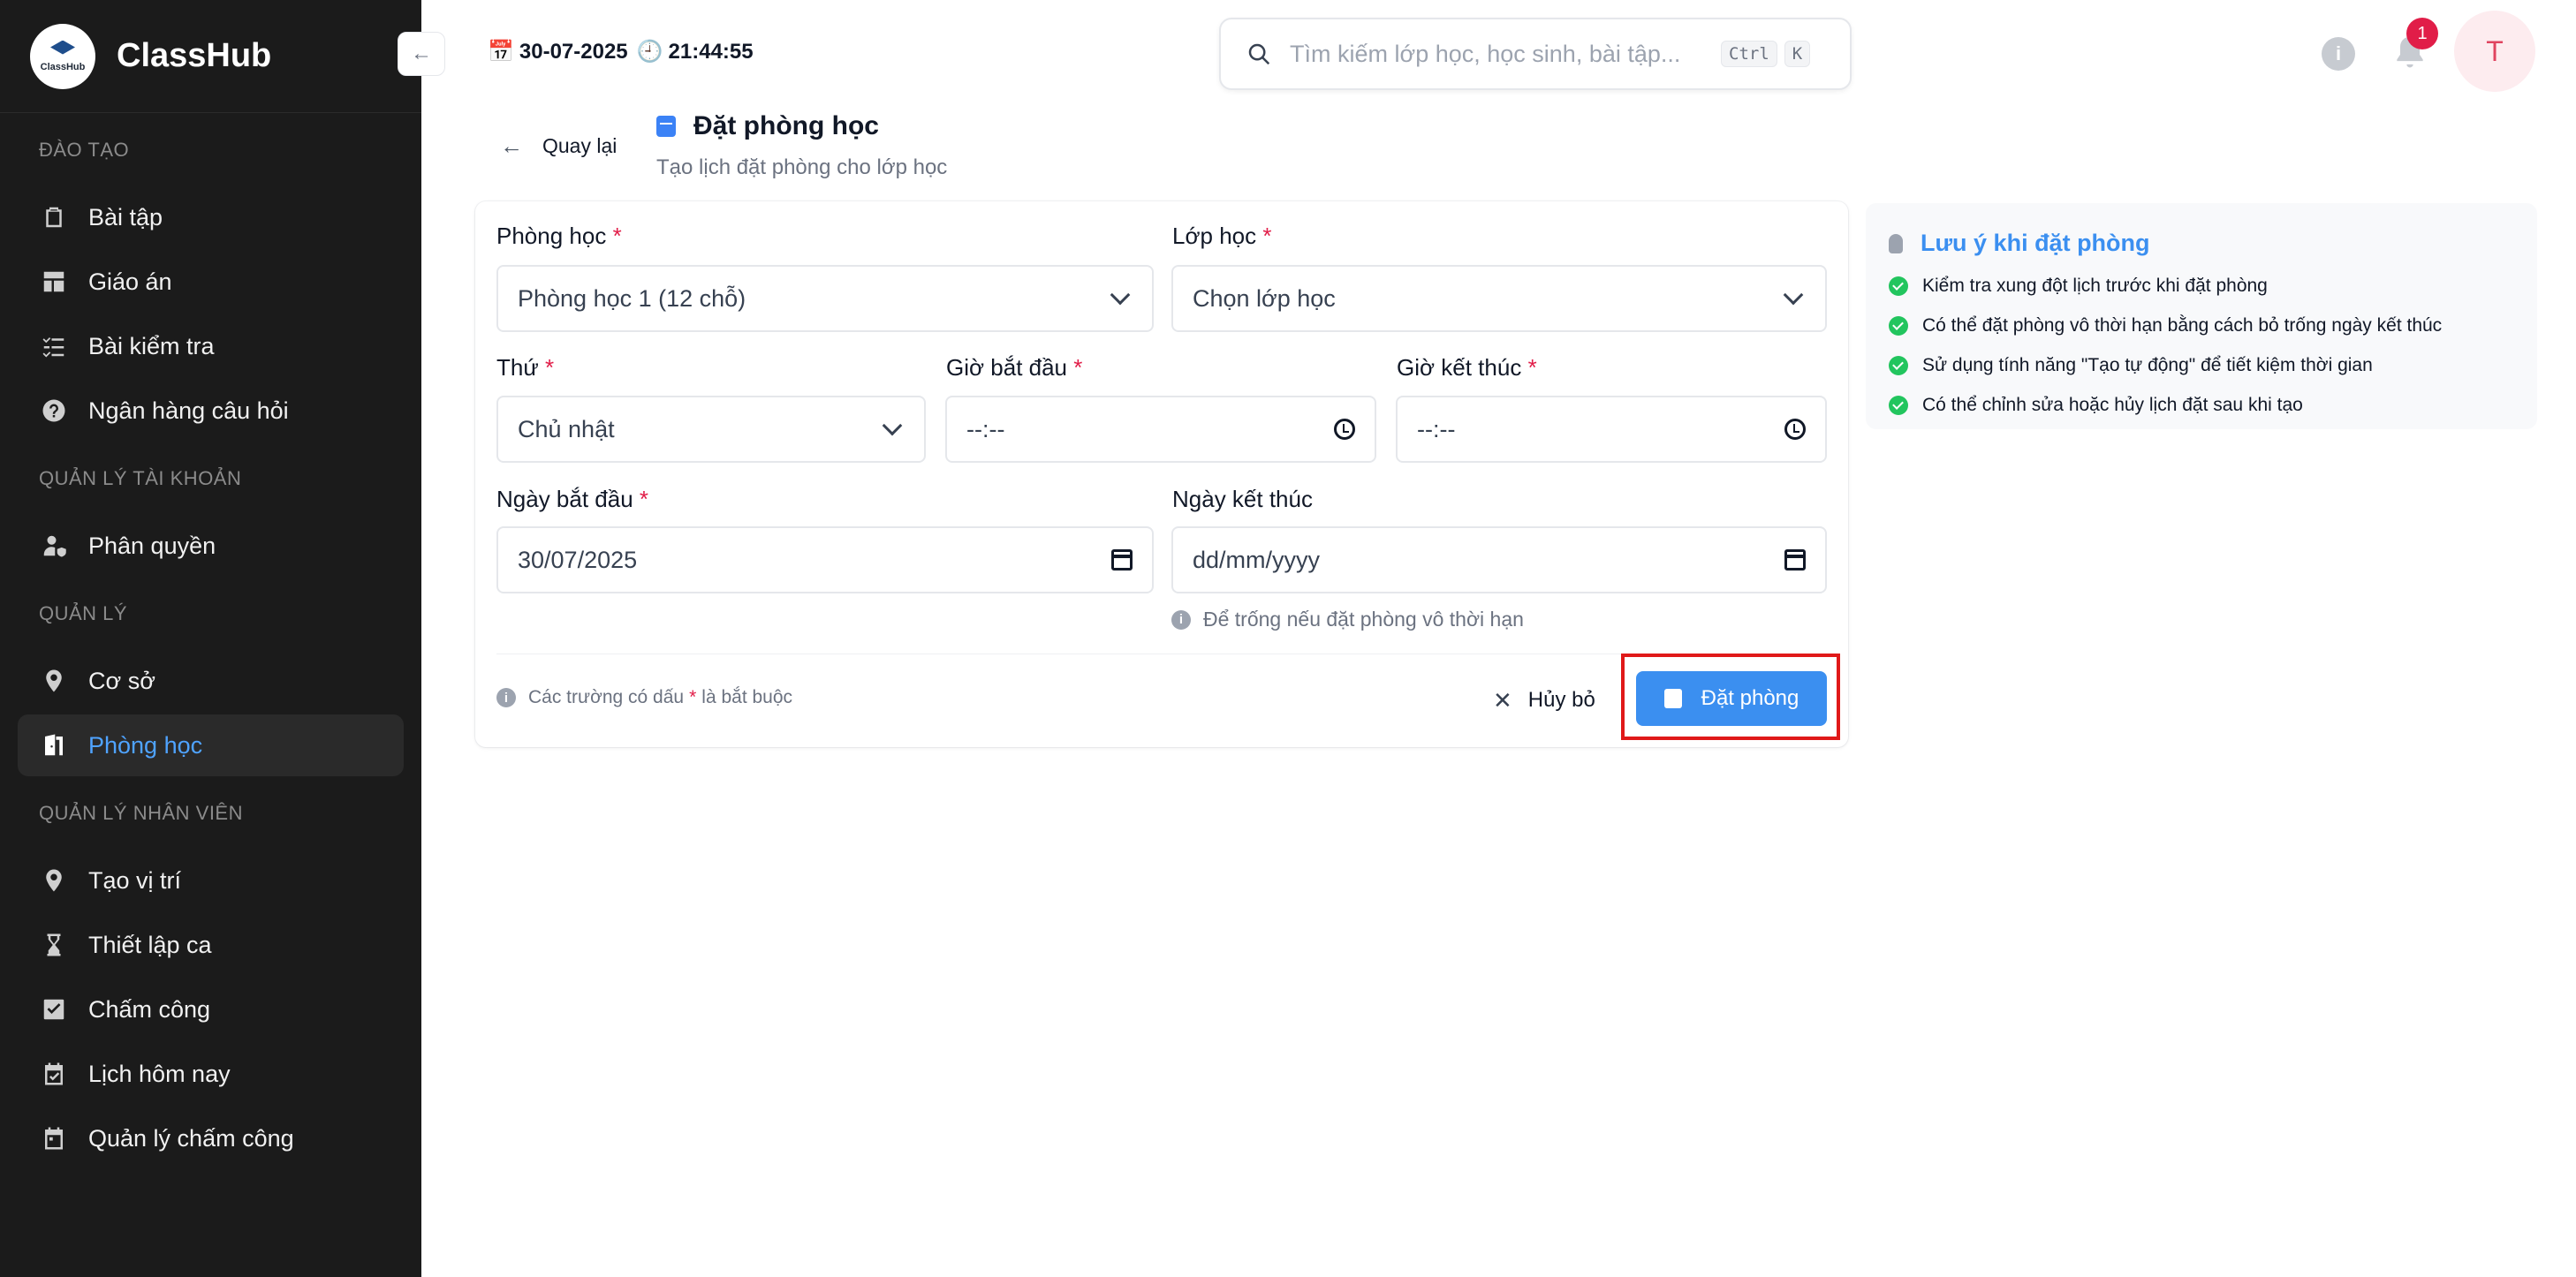  What do you see at coordinates (54, 281) in the screenshot?
I see `layout-icon` at bounding box center [54, 281].